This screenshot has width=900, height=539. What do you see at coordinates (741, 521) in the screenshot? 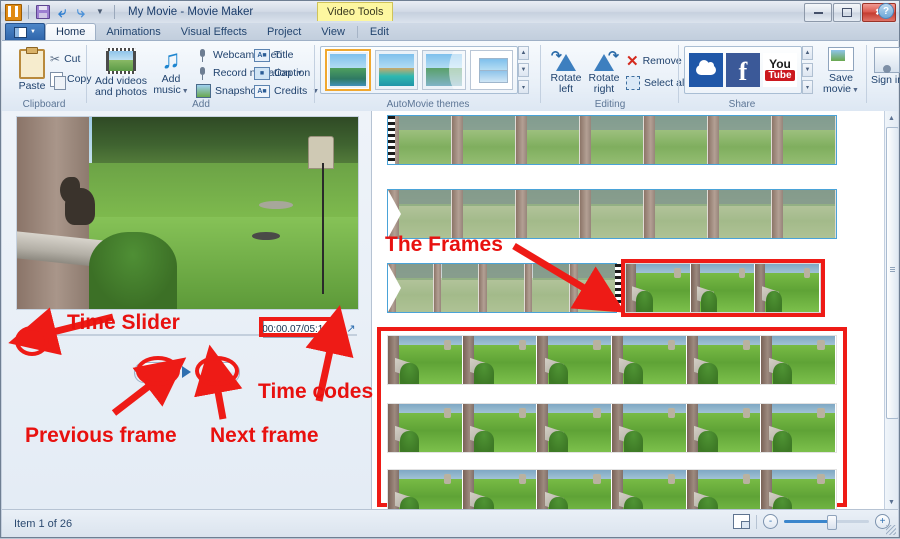
I see `fit-to-window-icon` at bounding box center [741, 521].